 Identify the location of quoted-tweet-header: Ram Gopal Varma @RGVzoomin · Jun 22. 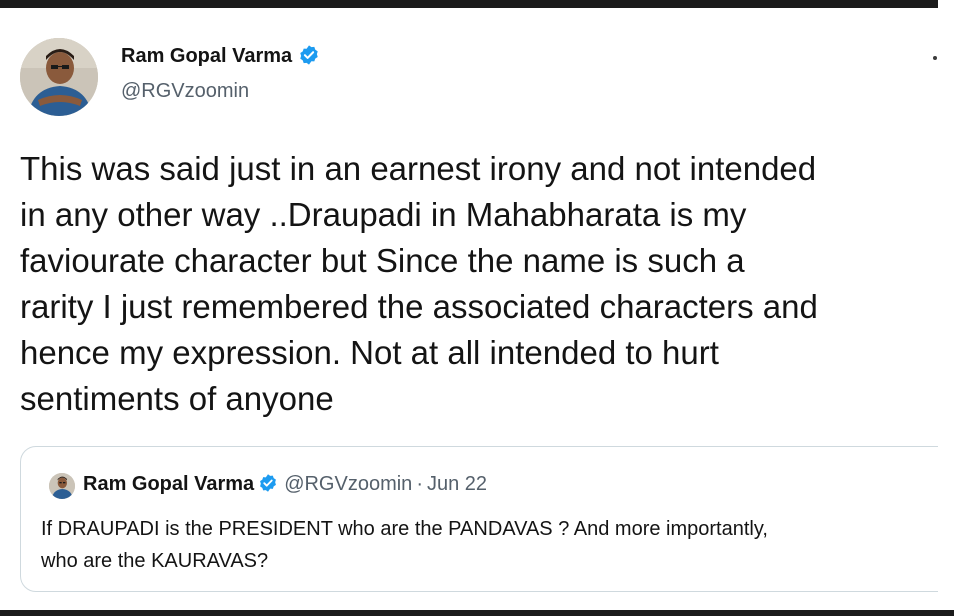
(285, 486).